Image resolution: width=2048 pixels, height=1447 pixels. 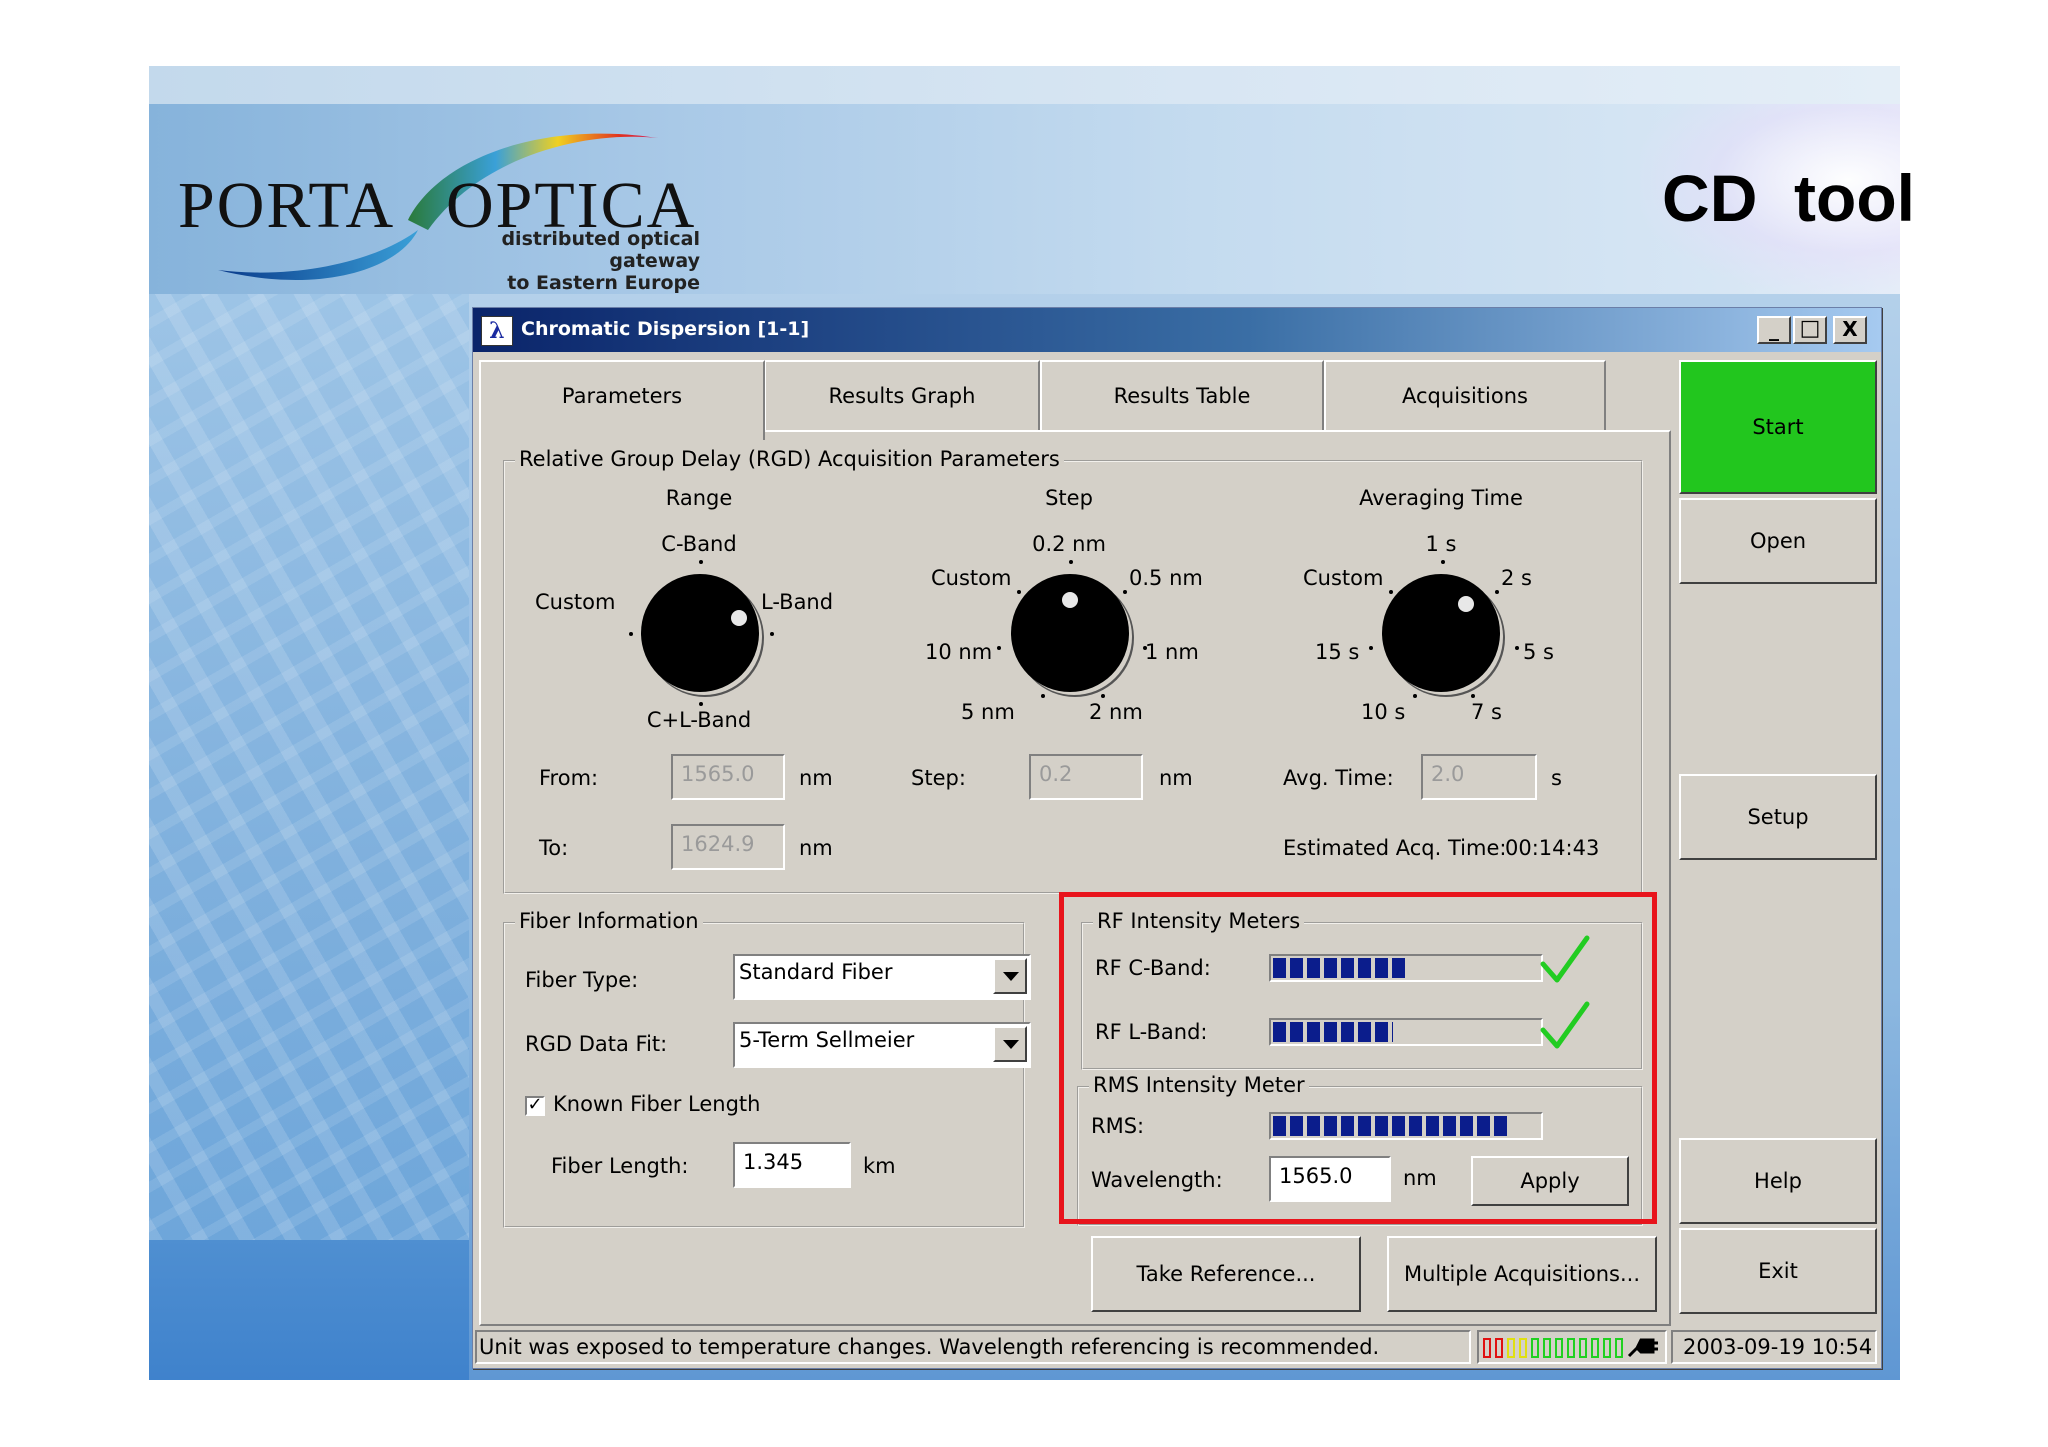 I want to click on avg-time-unit: s, so click(x=1556, y=778).